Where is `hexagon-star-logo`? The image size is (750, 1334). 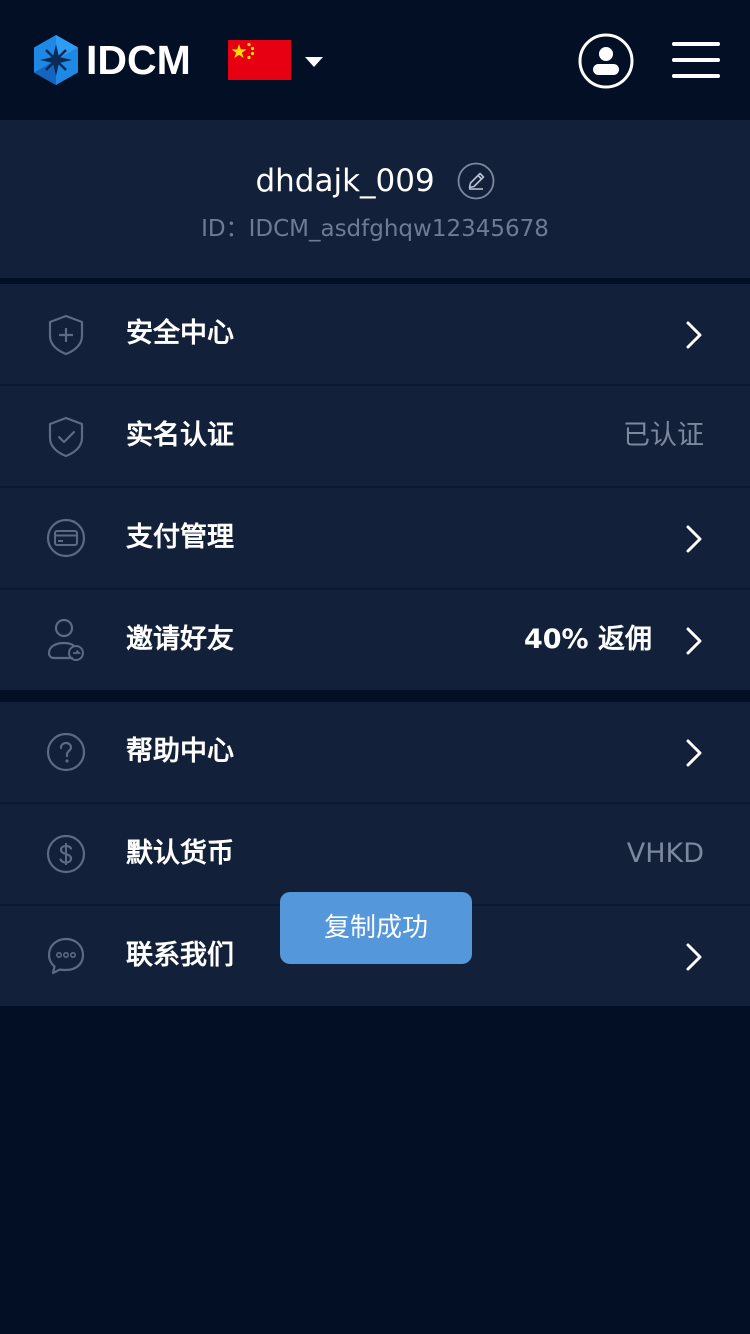 hexagon-star-logo is located at coordinates (56, 60).